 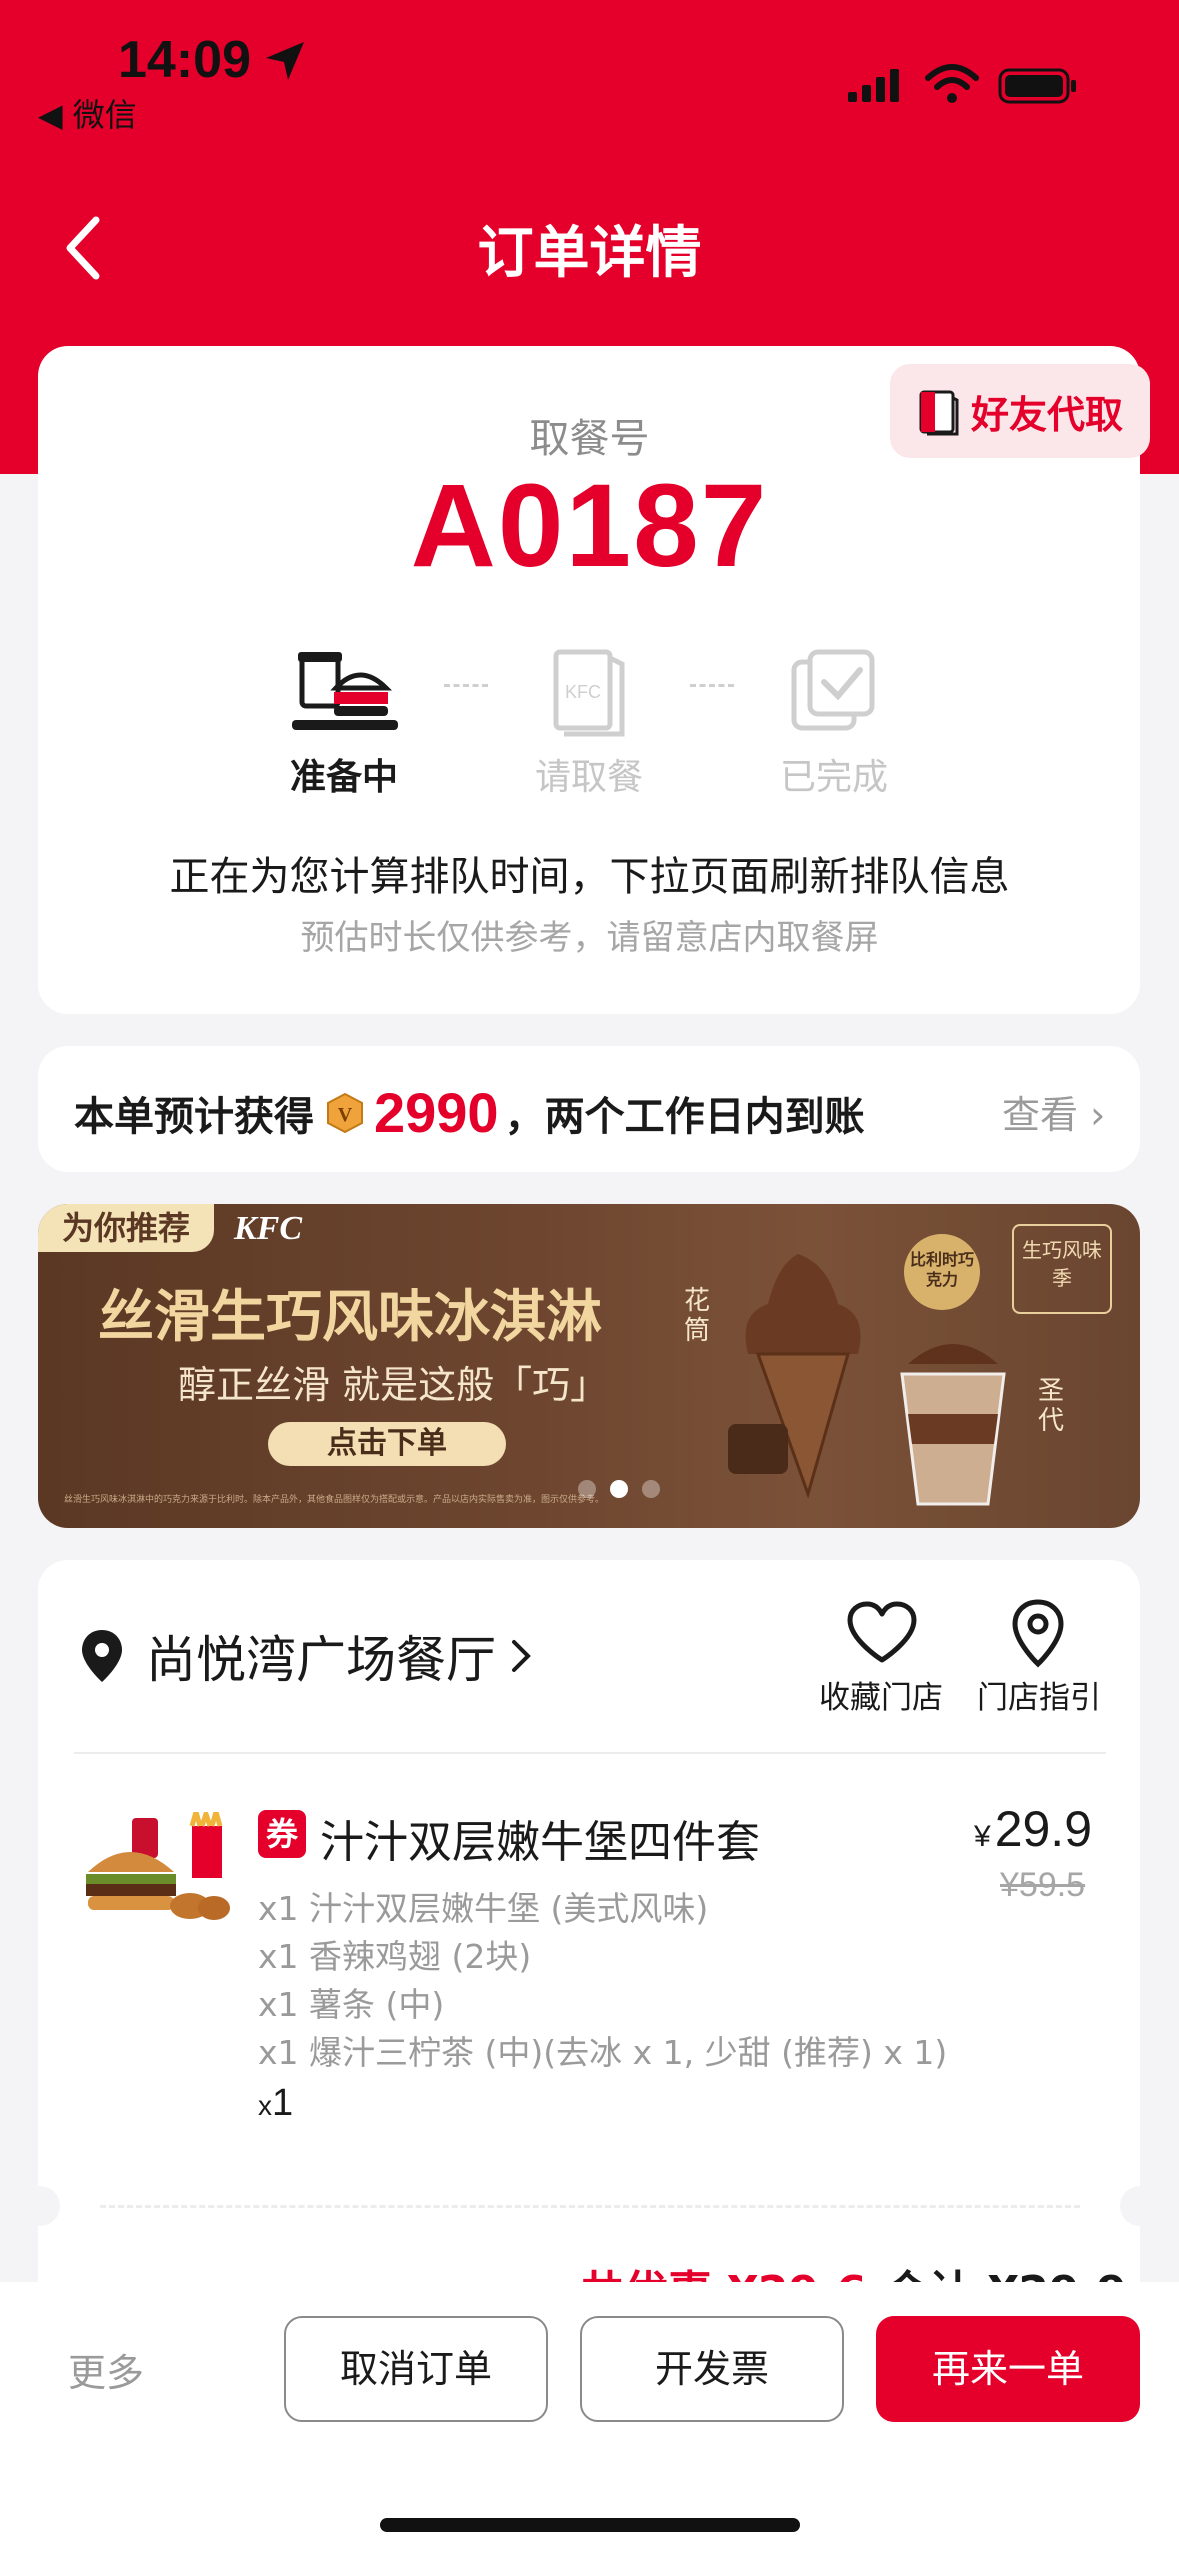 I want to click on queue-status-text: 正在为您计算排队时间，下拉页面刷新排队信息, so click(x=589, y=877).